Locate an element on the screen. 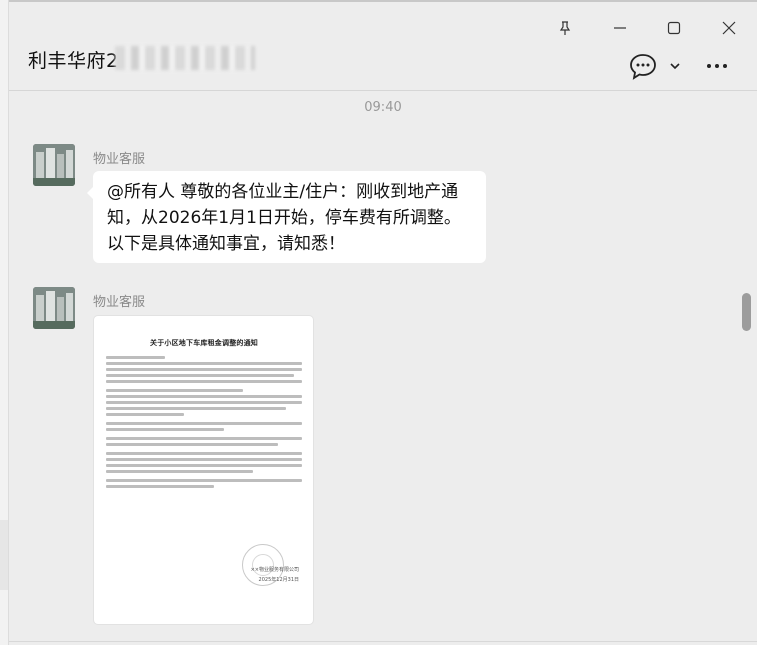  message-line: @所有人 尊敬的各位业主/住户：刚收到地产通 is located at coordinates (283, 192).